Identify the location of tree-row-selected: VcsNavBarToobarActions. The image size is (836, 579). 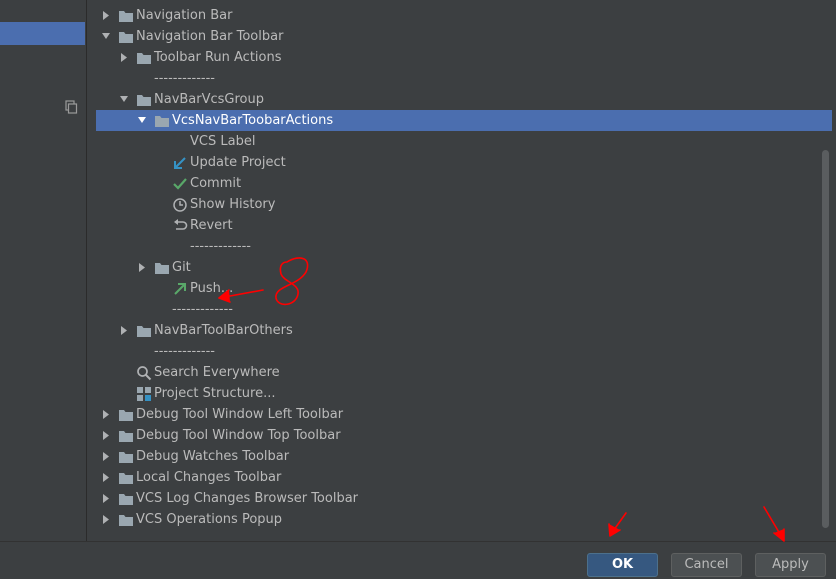
(464, 120).